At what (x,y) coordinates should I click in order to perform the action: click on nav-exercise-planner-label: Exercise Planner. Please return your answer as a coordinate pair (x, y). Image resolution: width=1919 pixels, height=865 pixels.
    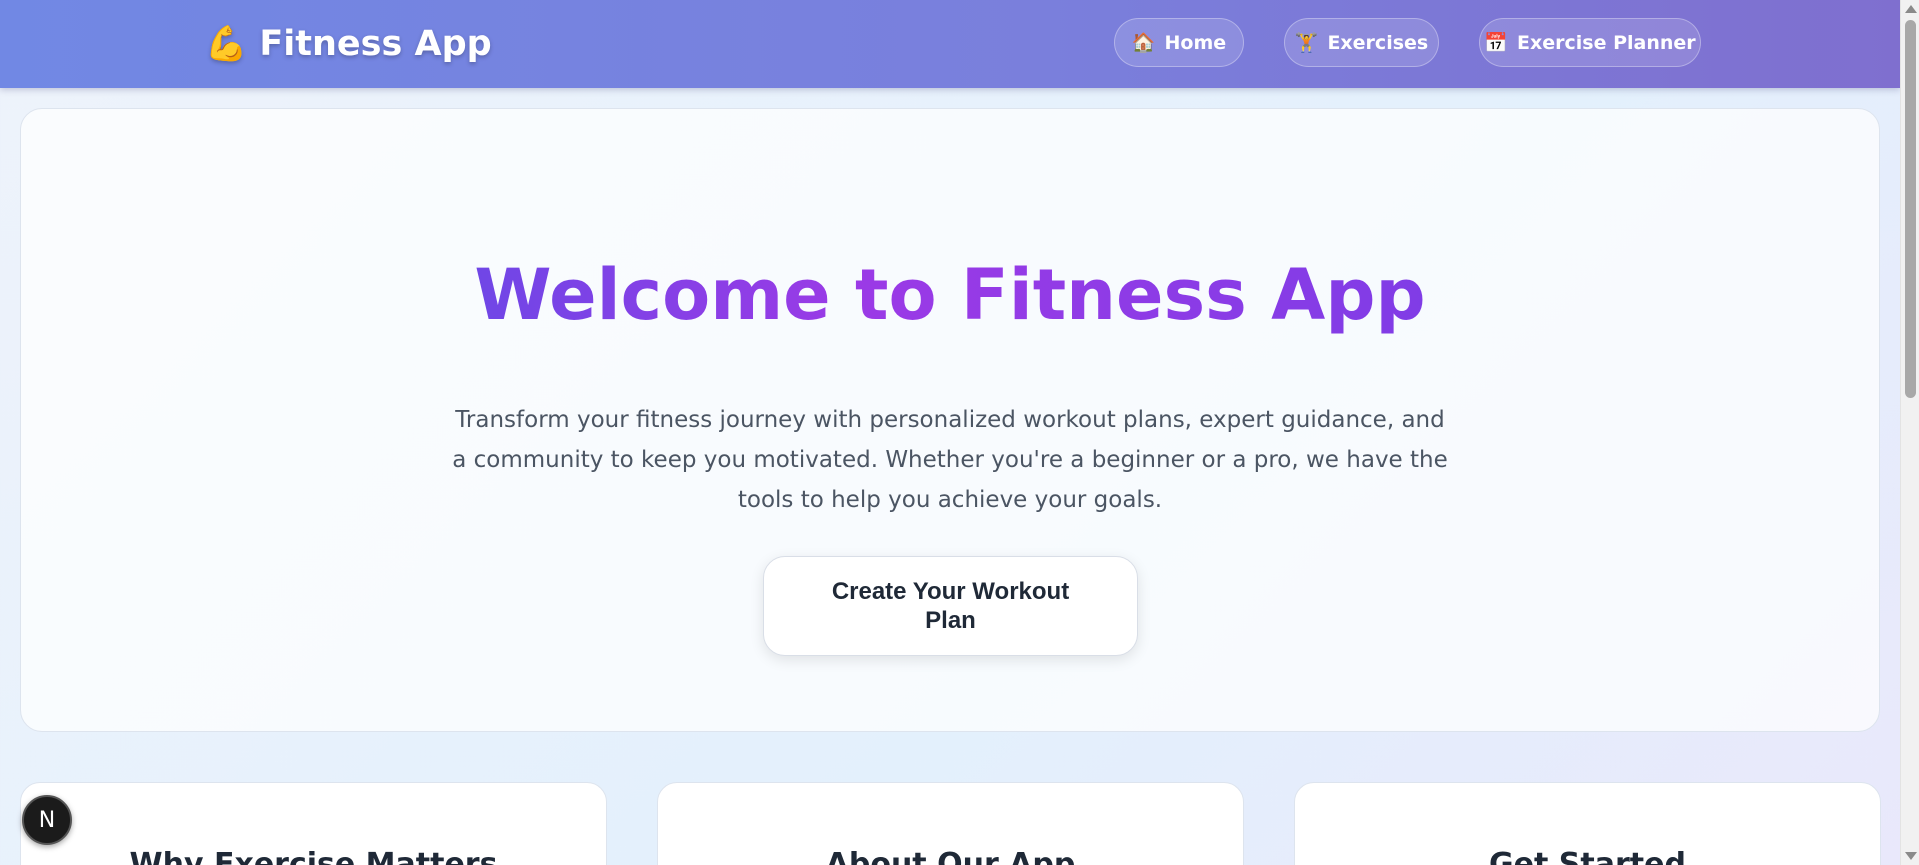
    Looking at the image, I should click on (1606, 42).